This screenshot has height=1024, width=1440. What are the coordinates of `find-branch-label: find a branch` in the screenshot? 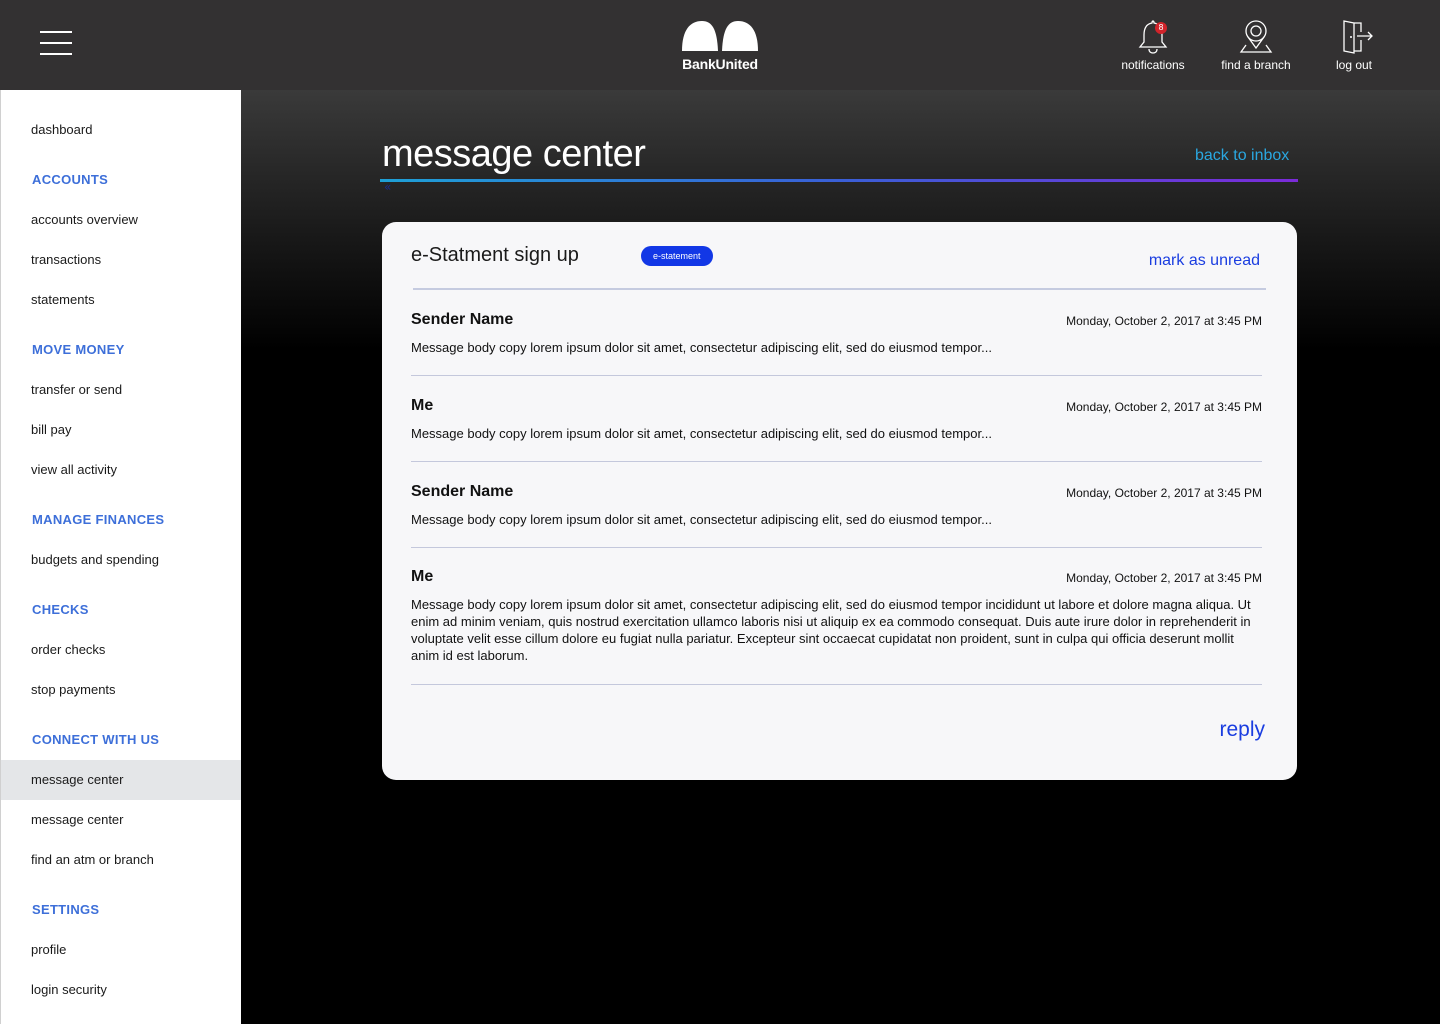 It's located at (1256, 65).